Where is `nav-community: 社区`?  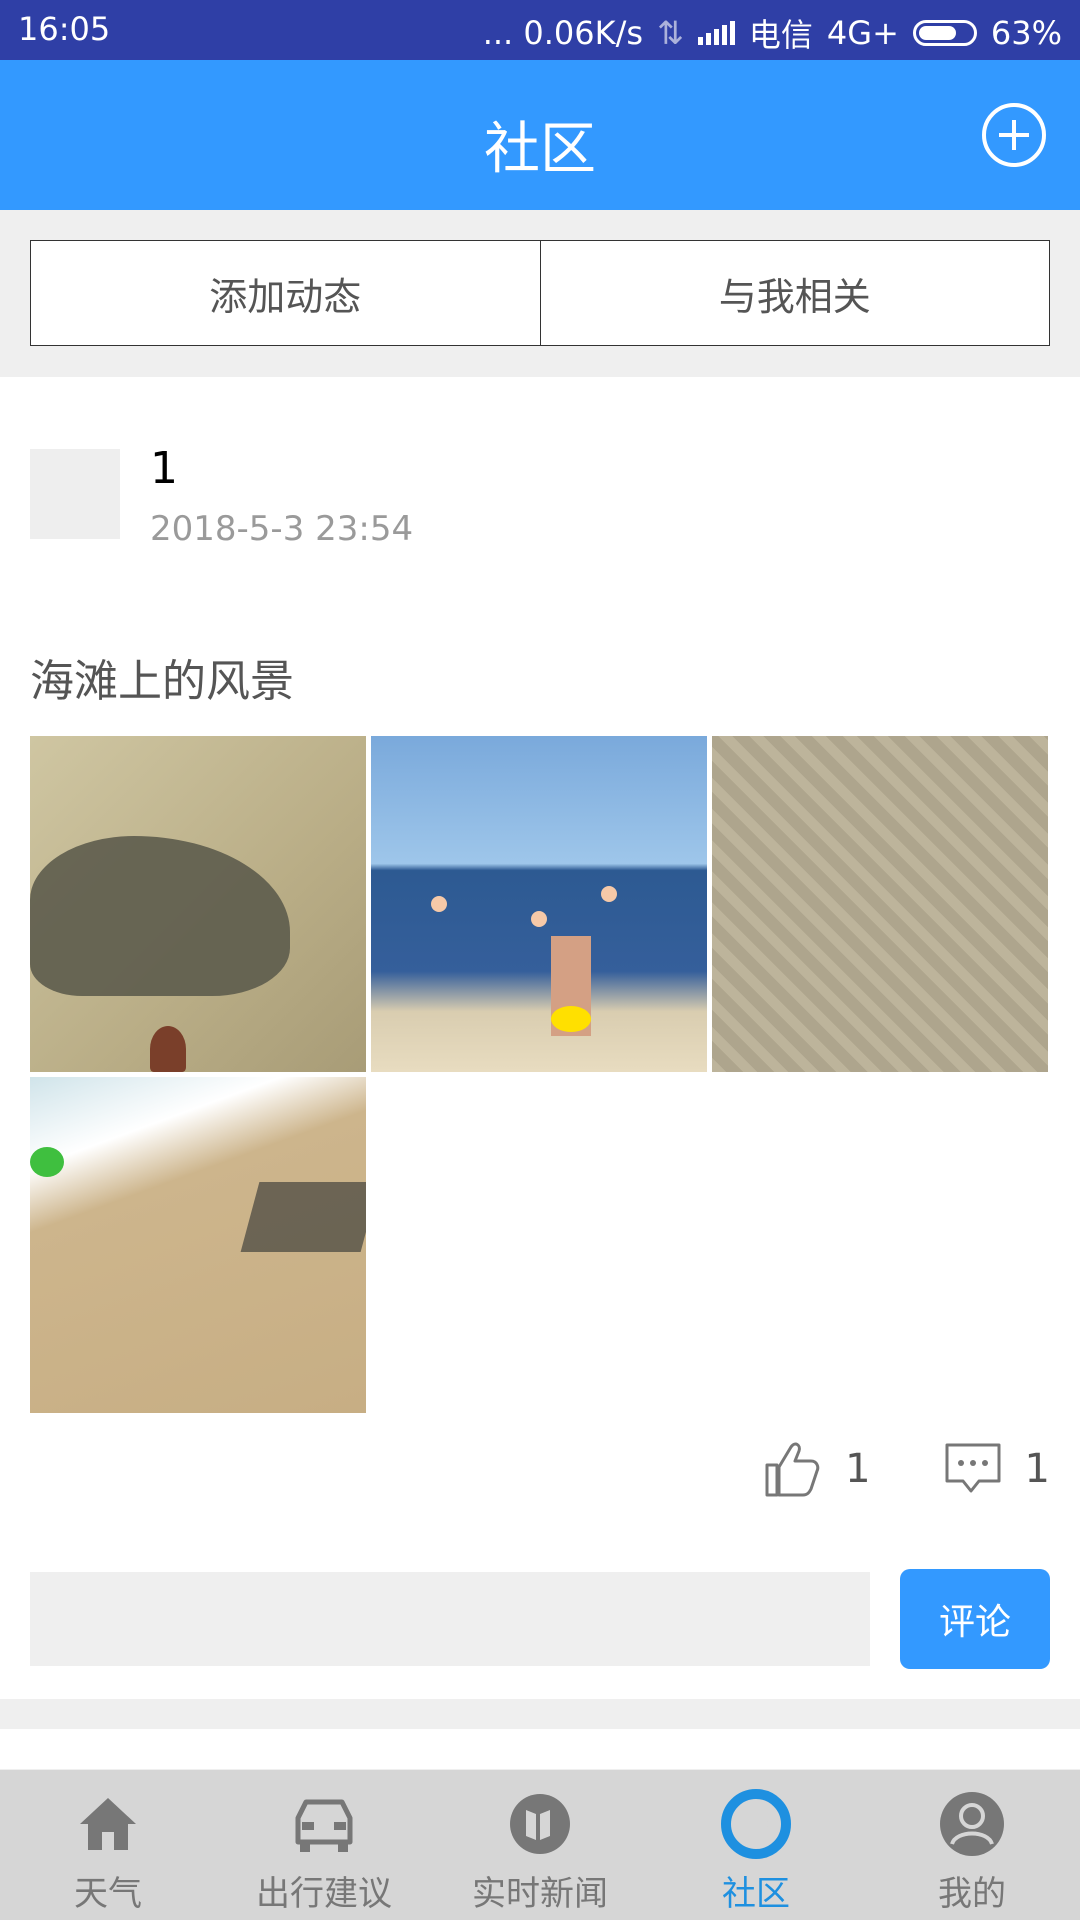
nav-community: 社区 is located at coordinates (756, 1845).